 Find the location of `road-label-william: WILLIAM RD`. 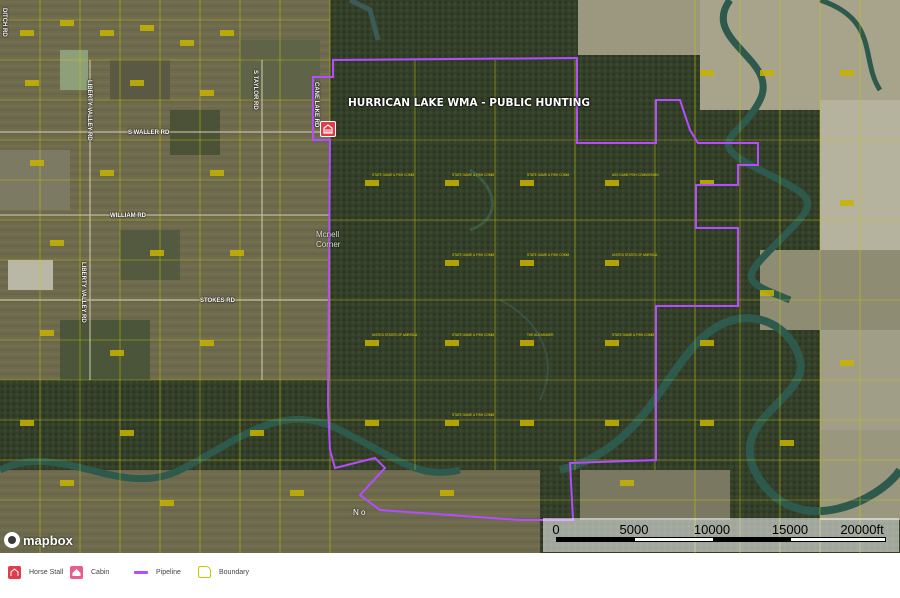

road-label-william: WILLIAM RD is located at coordinates (128, 216).